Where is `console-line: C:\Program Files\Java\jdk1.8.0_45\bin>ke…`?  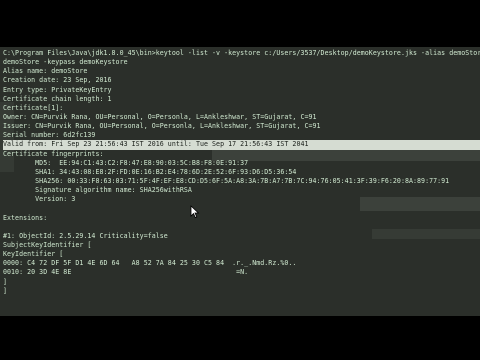 console-line: C:\Program Files\Java\jdk1.8.0_45\bin>ke… is located at coordinates (241, 53).